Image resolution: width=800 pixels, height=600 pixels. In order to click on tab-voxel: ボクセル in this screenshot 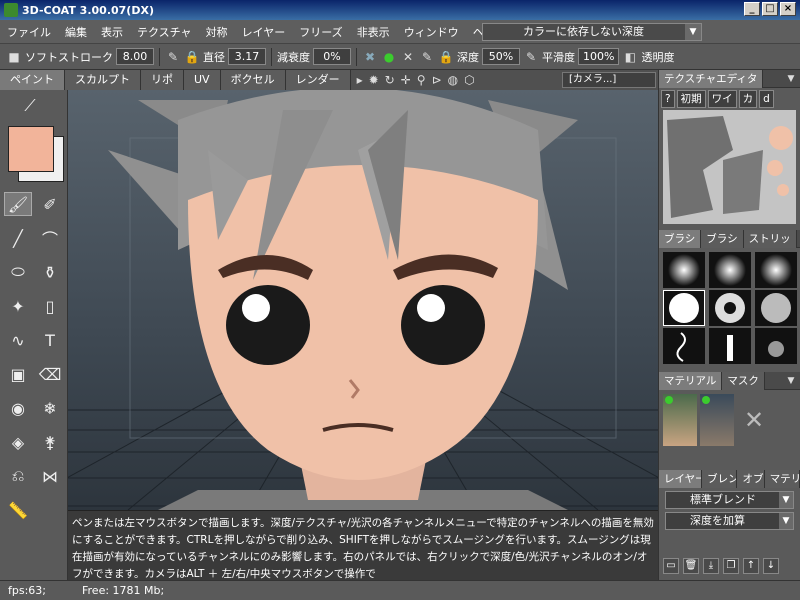, I will do `click(253, 80)`.